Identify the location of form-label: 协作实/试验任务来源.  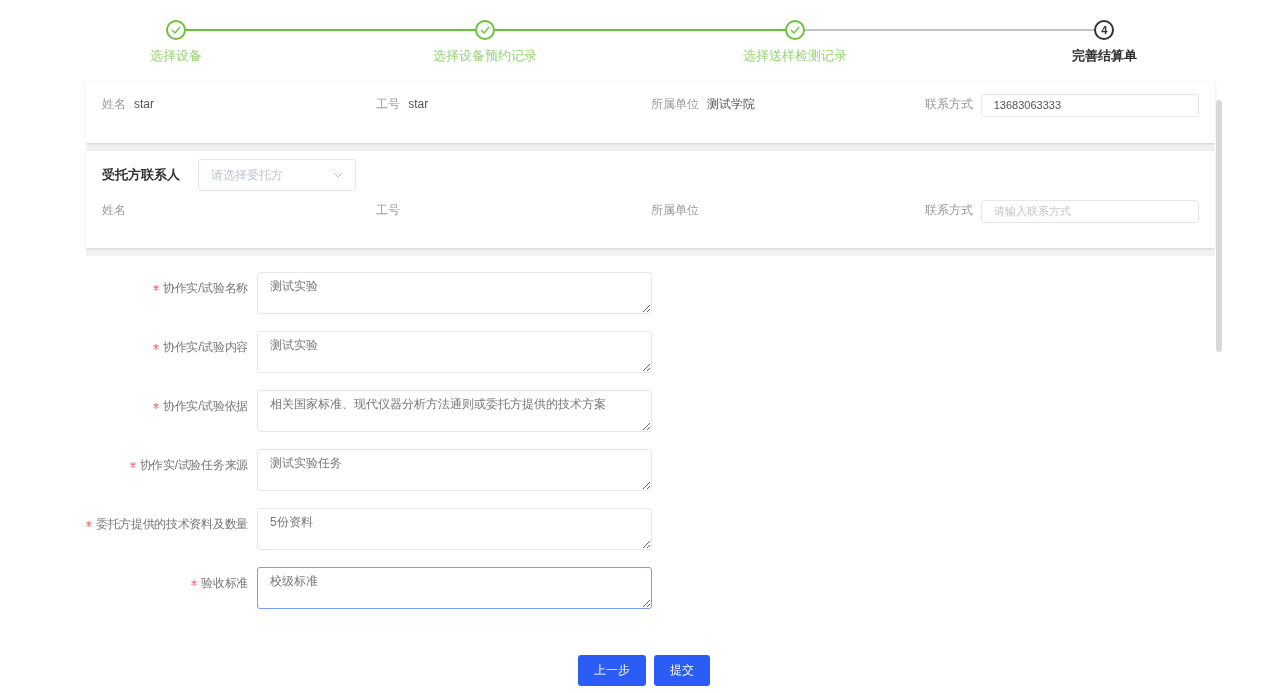
(193, 465).